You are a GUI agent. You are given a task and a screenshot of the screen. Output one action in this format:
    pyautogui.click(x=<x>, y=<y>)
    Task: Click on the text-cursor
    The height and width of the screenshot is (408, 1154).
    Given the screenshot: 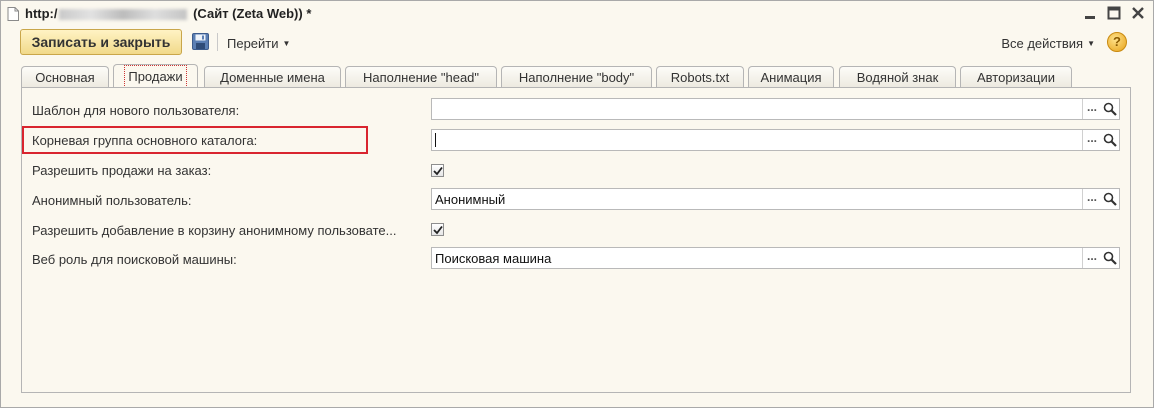 What is the action you would take?
    pyautogui.click(x=435, y=140)
    